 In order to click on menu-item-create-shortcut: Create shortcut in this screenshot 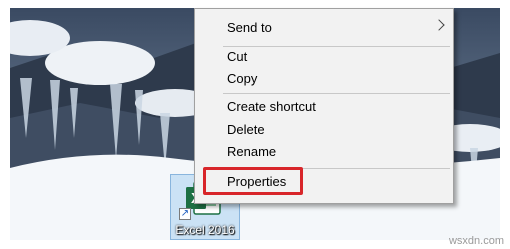, I will do `click(271, 107)`.